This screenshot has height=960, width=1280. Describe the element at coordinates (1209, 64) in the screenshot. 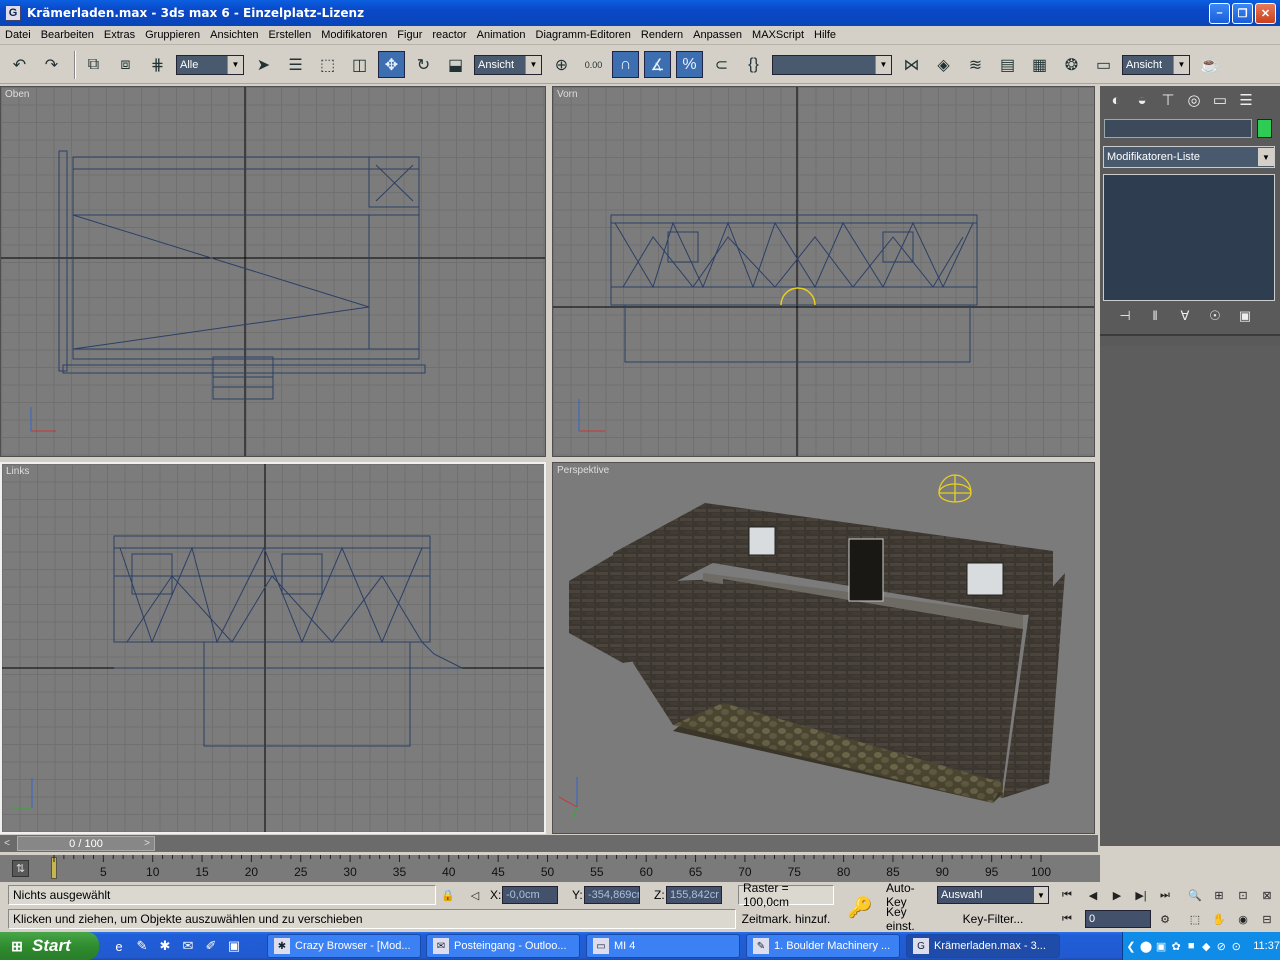

I see `quick-render-icon: ☕` at that location.